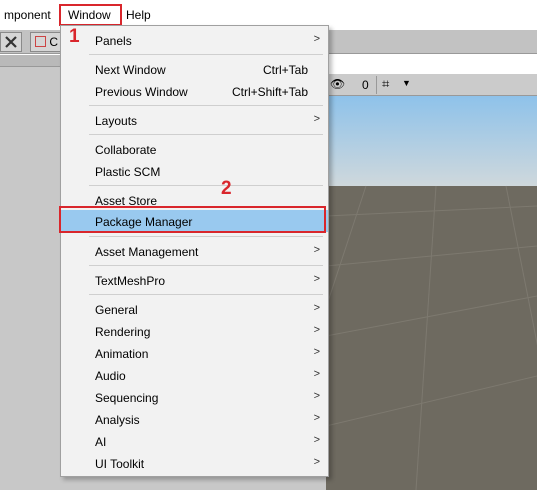 The height and width of the screenshot is (490, 537). I want to click on visibility-icon: 👁︎, so click(337, 84).